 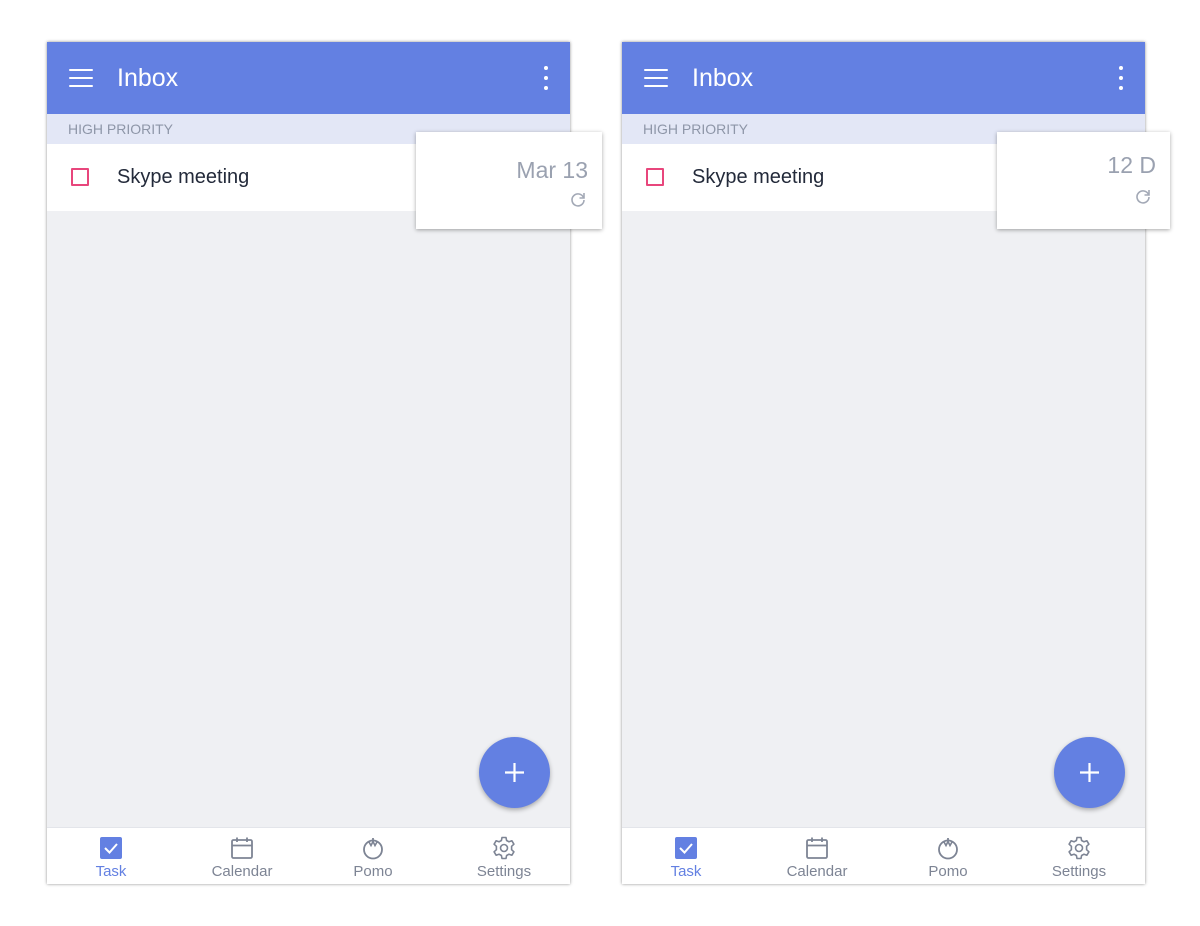 I want to click on popup-date: Mar 13, so click(x=552, y=170).